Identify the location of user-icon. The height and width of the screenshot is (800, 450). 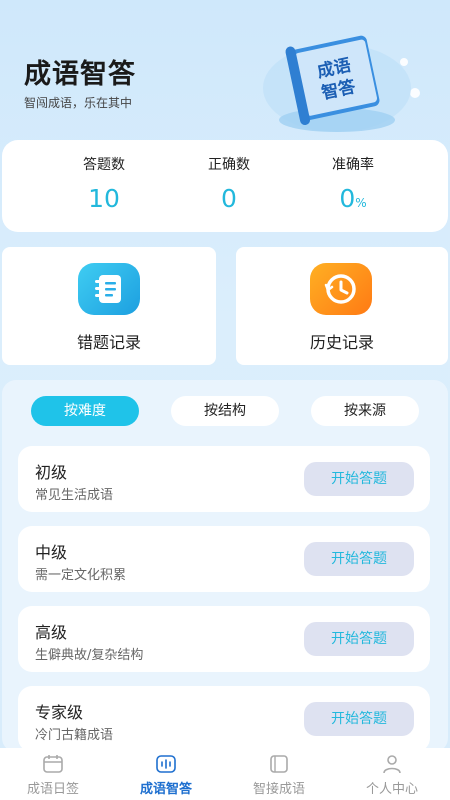
(392, 764).